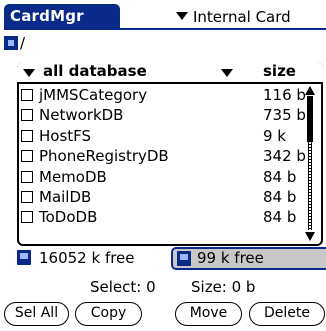 The width and height of the screenshot is (326, 331). I want to click on db-size: 735 b, so click(284, 115).